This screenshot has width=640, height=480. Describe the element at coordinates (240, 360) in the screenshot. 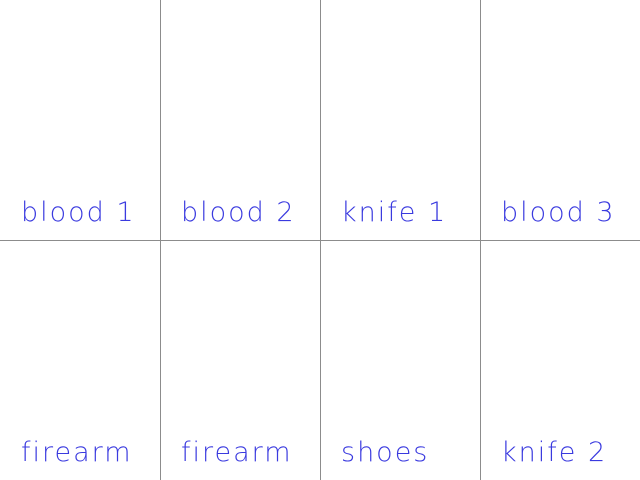

I see `grid-cell-firearm-2: firearm` at that location.